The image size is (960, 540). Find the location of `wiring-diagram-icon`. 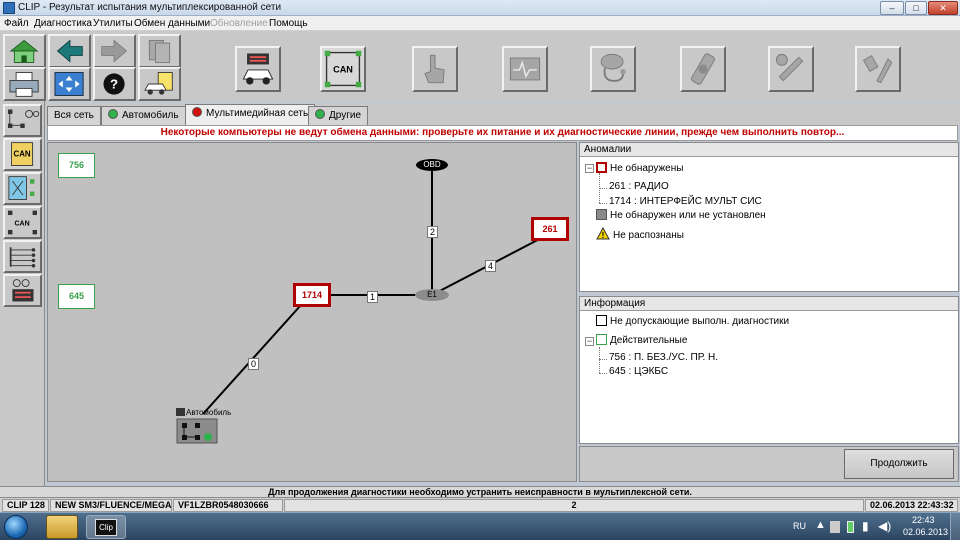

wiring-diagram-icon is located at coordinates (21, 188).